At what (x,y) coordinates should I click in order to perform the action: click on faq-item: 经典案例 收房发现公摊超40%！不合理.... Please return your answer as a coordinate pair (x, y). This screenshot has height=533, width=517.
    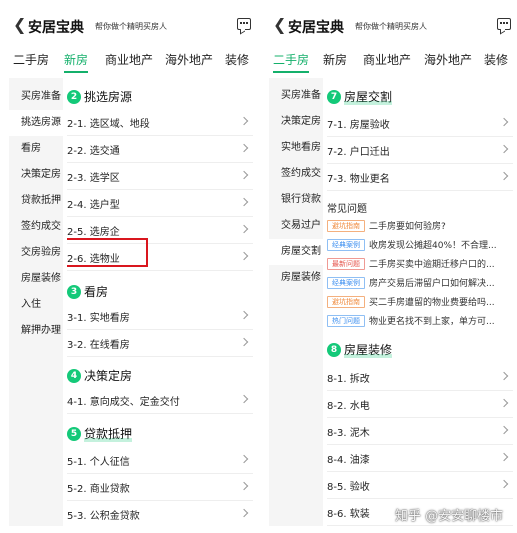
    Looking at the image, I should click on (421, 245).